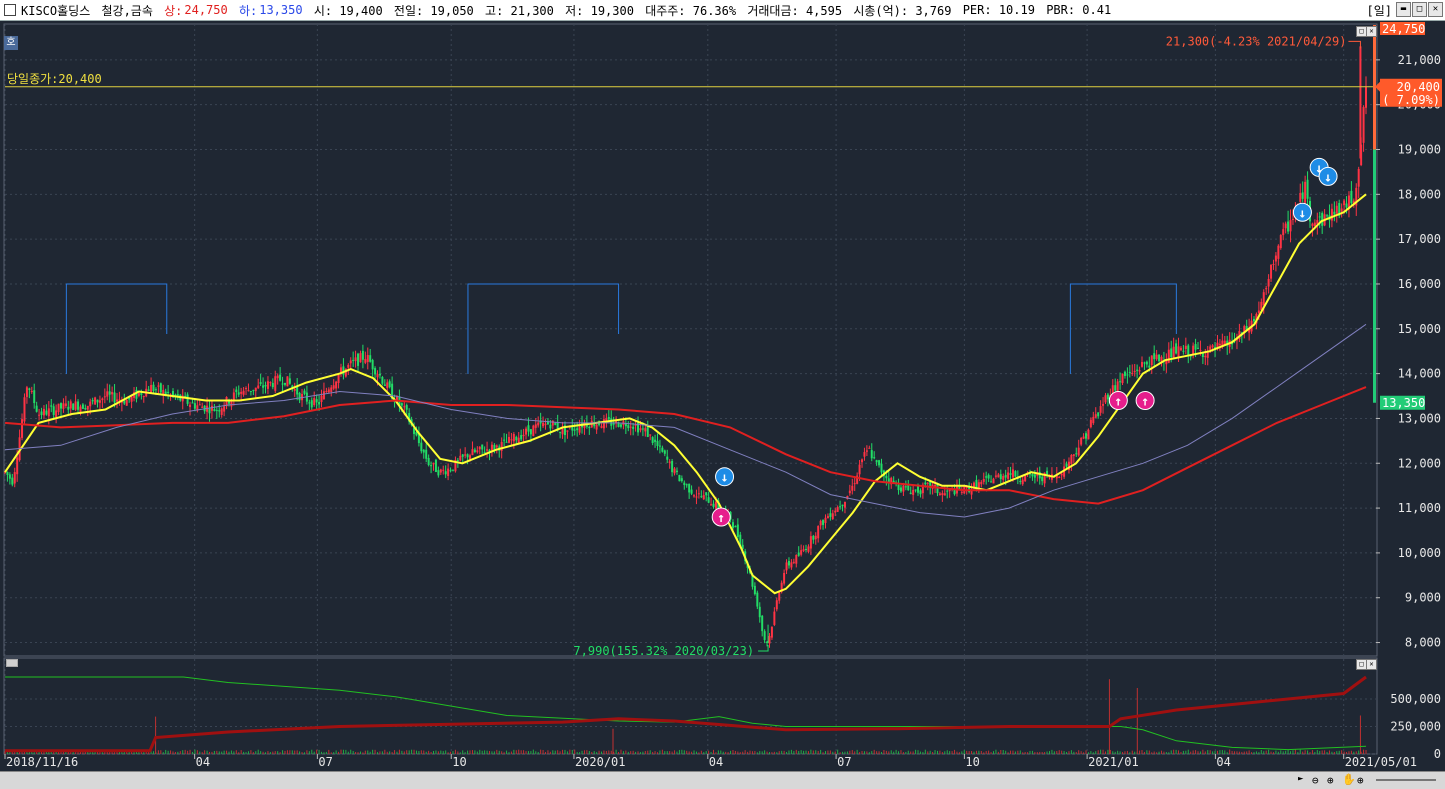 The height and width of the screenshot is (789, 1445). I want to click on volume-panel-close-icon: ✕, so click(1371, 664).